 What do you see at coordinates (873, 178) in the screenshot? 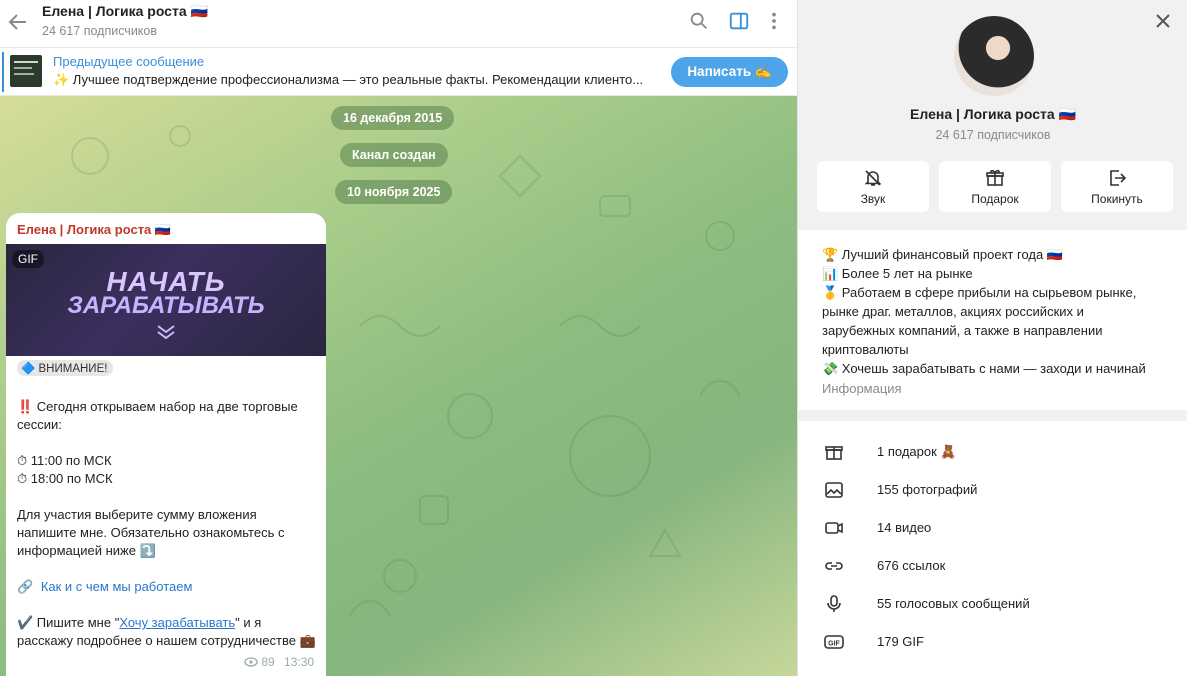
I see `bell-off-icon` at bounding box center [873, 178].